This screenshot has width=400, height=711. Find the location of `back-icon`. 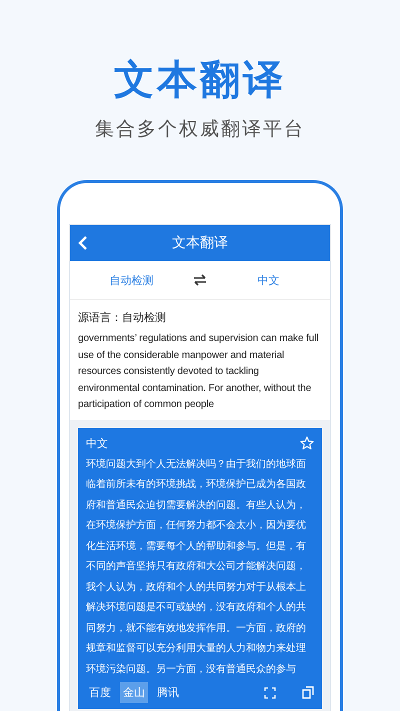

back-icon is located at coordinates (83, 243).